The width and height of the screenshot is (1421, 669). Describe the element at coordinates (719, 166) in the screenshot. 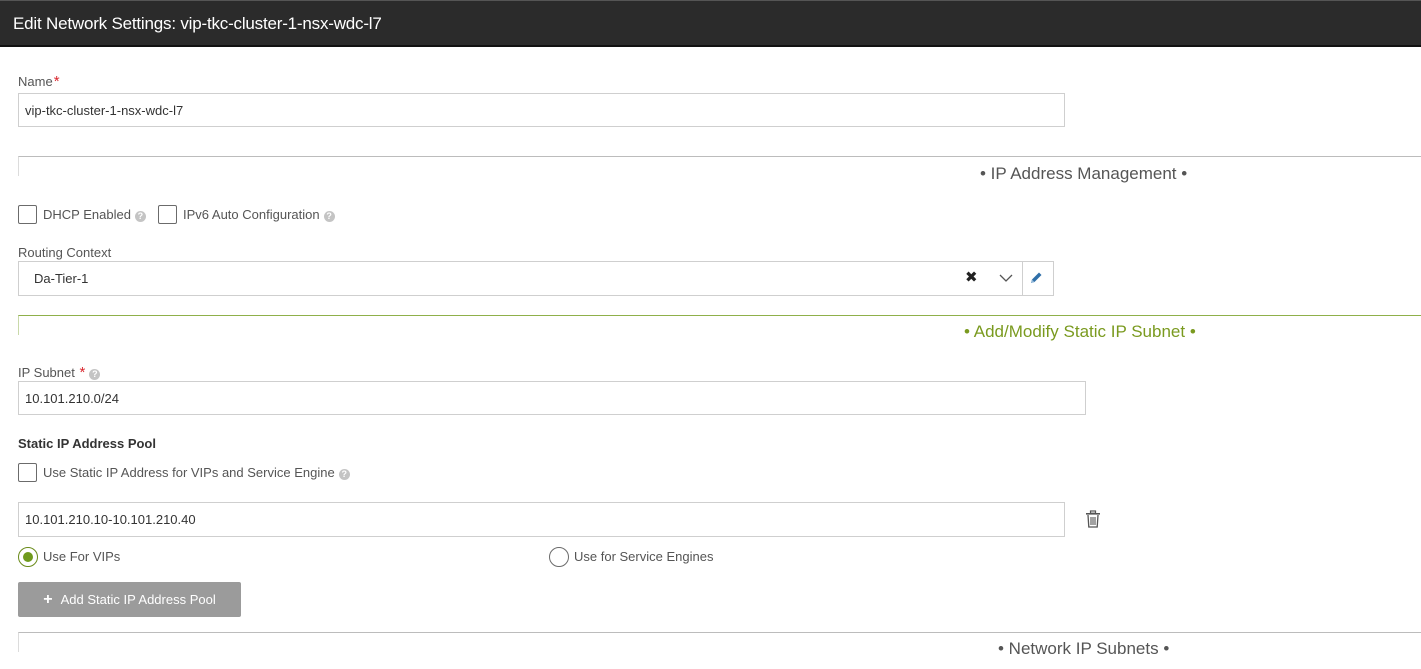

I see `ip-management-divider` at that location.